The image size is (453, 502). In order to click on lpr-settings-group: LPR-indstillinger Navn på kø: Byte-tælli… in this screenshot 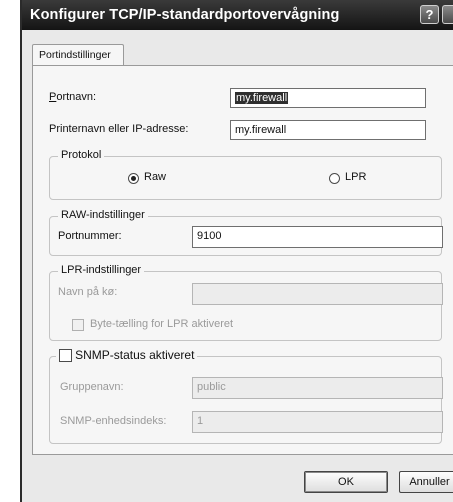, I will do `click(246, 302)`.